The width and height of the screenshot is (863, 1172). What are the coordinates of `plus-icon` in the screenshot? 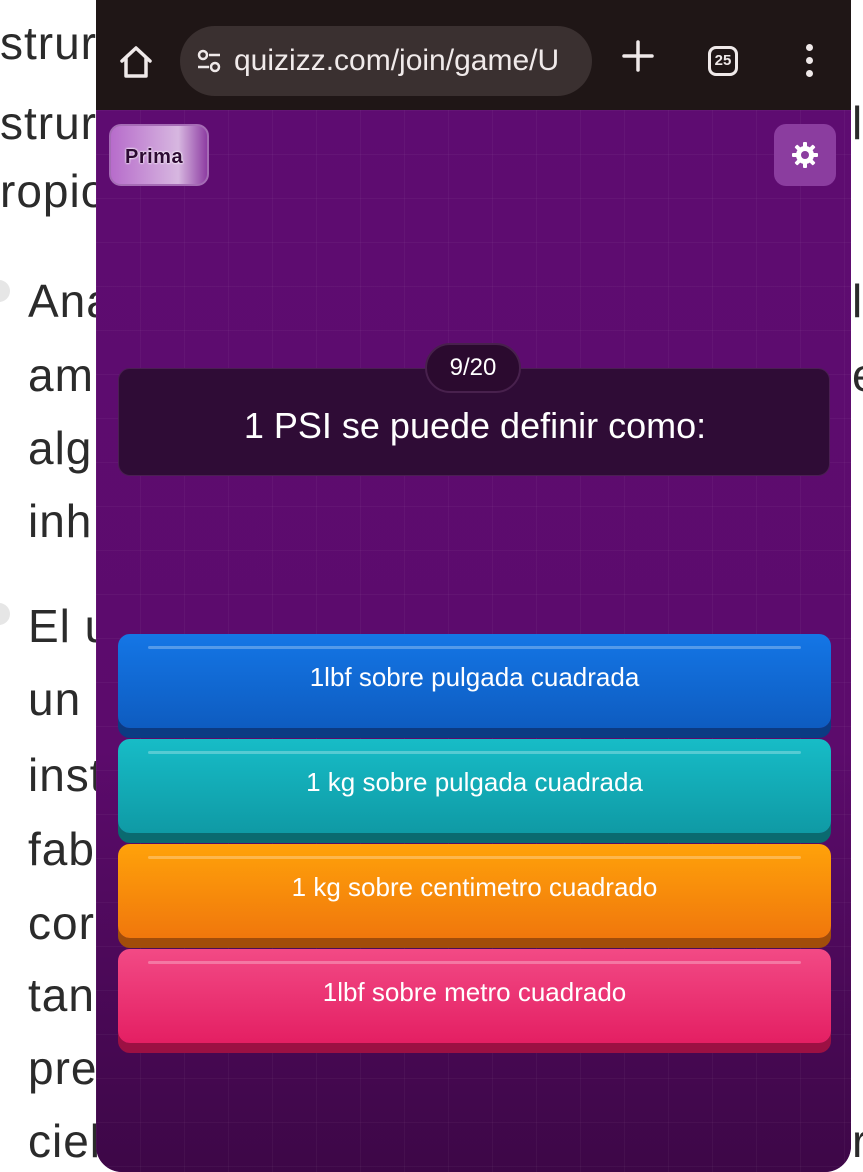 It's located at (638, 56).